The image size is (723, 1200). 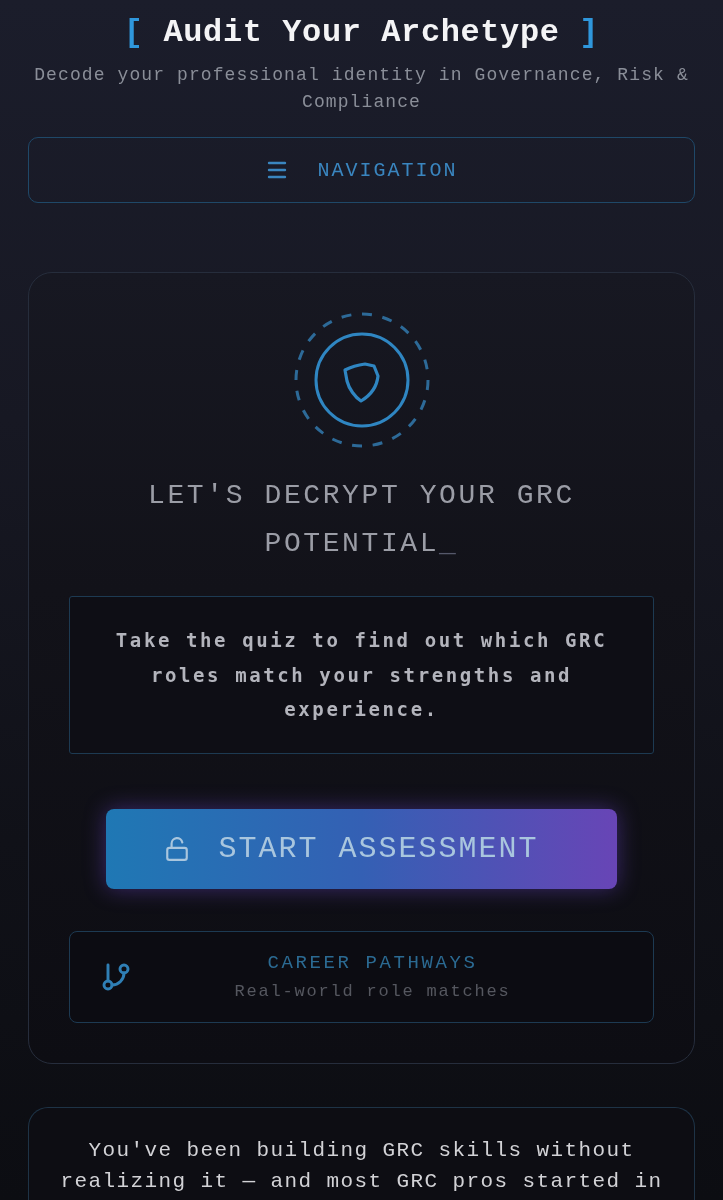 What do you see at coordinates (361, 33) in the screenshot?
I see `page-title: [ Audit Your Archetype ]` at bounding box center [361, 33].